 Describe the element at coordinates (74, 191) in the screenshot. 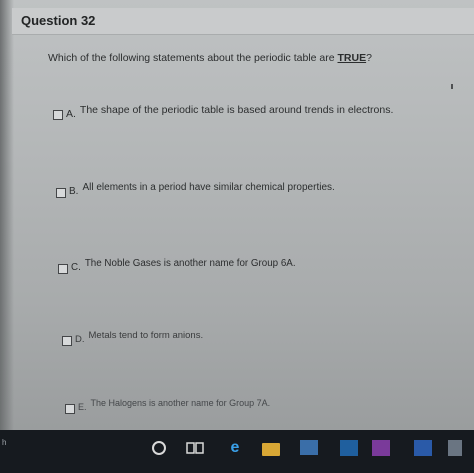

I see `answer-letter-b: B.` at that location.